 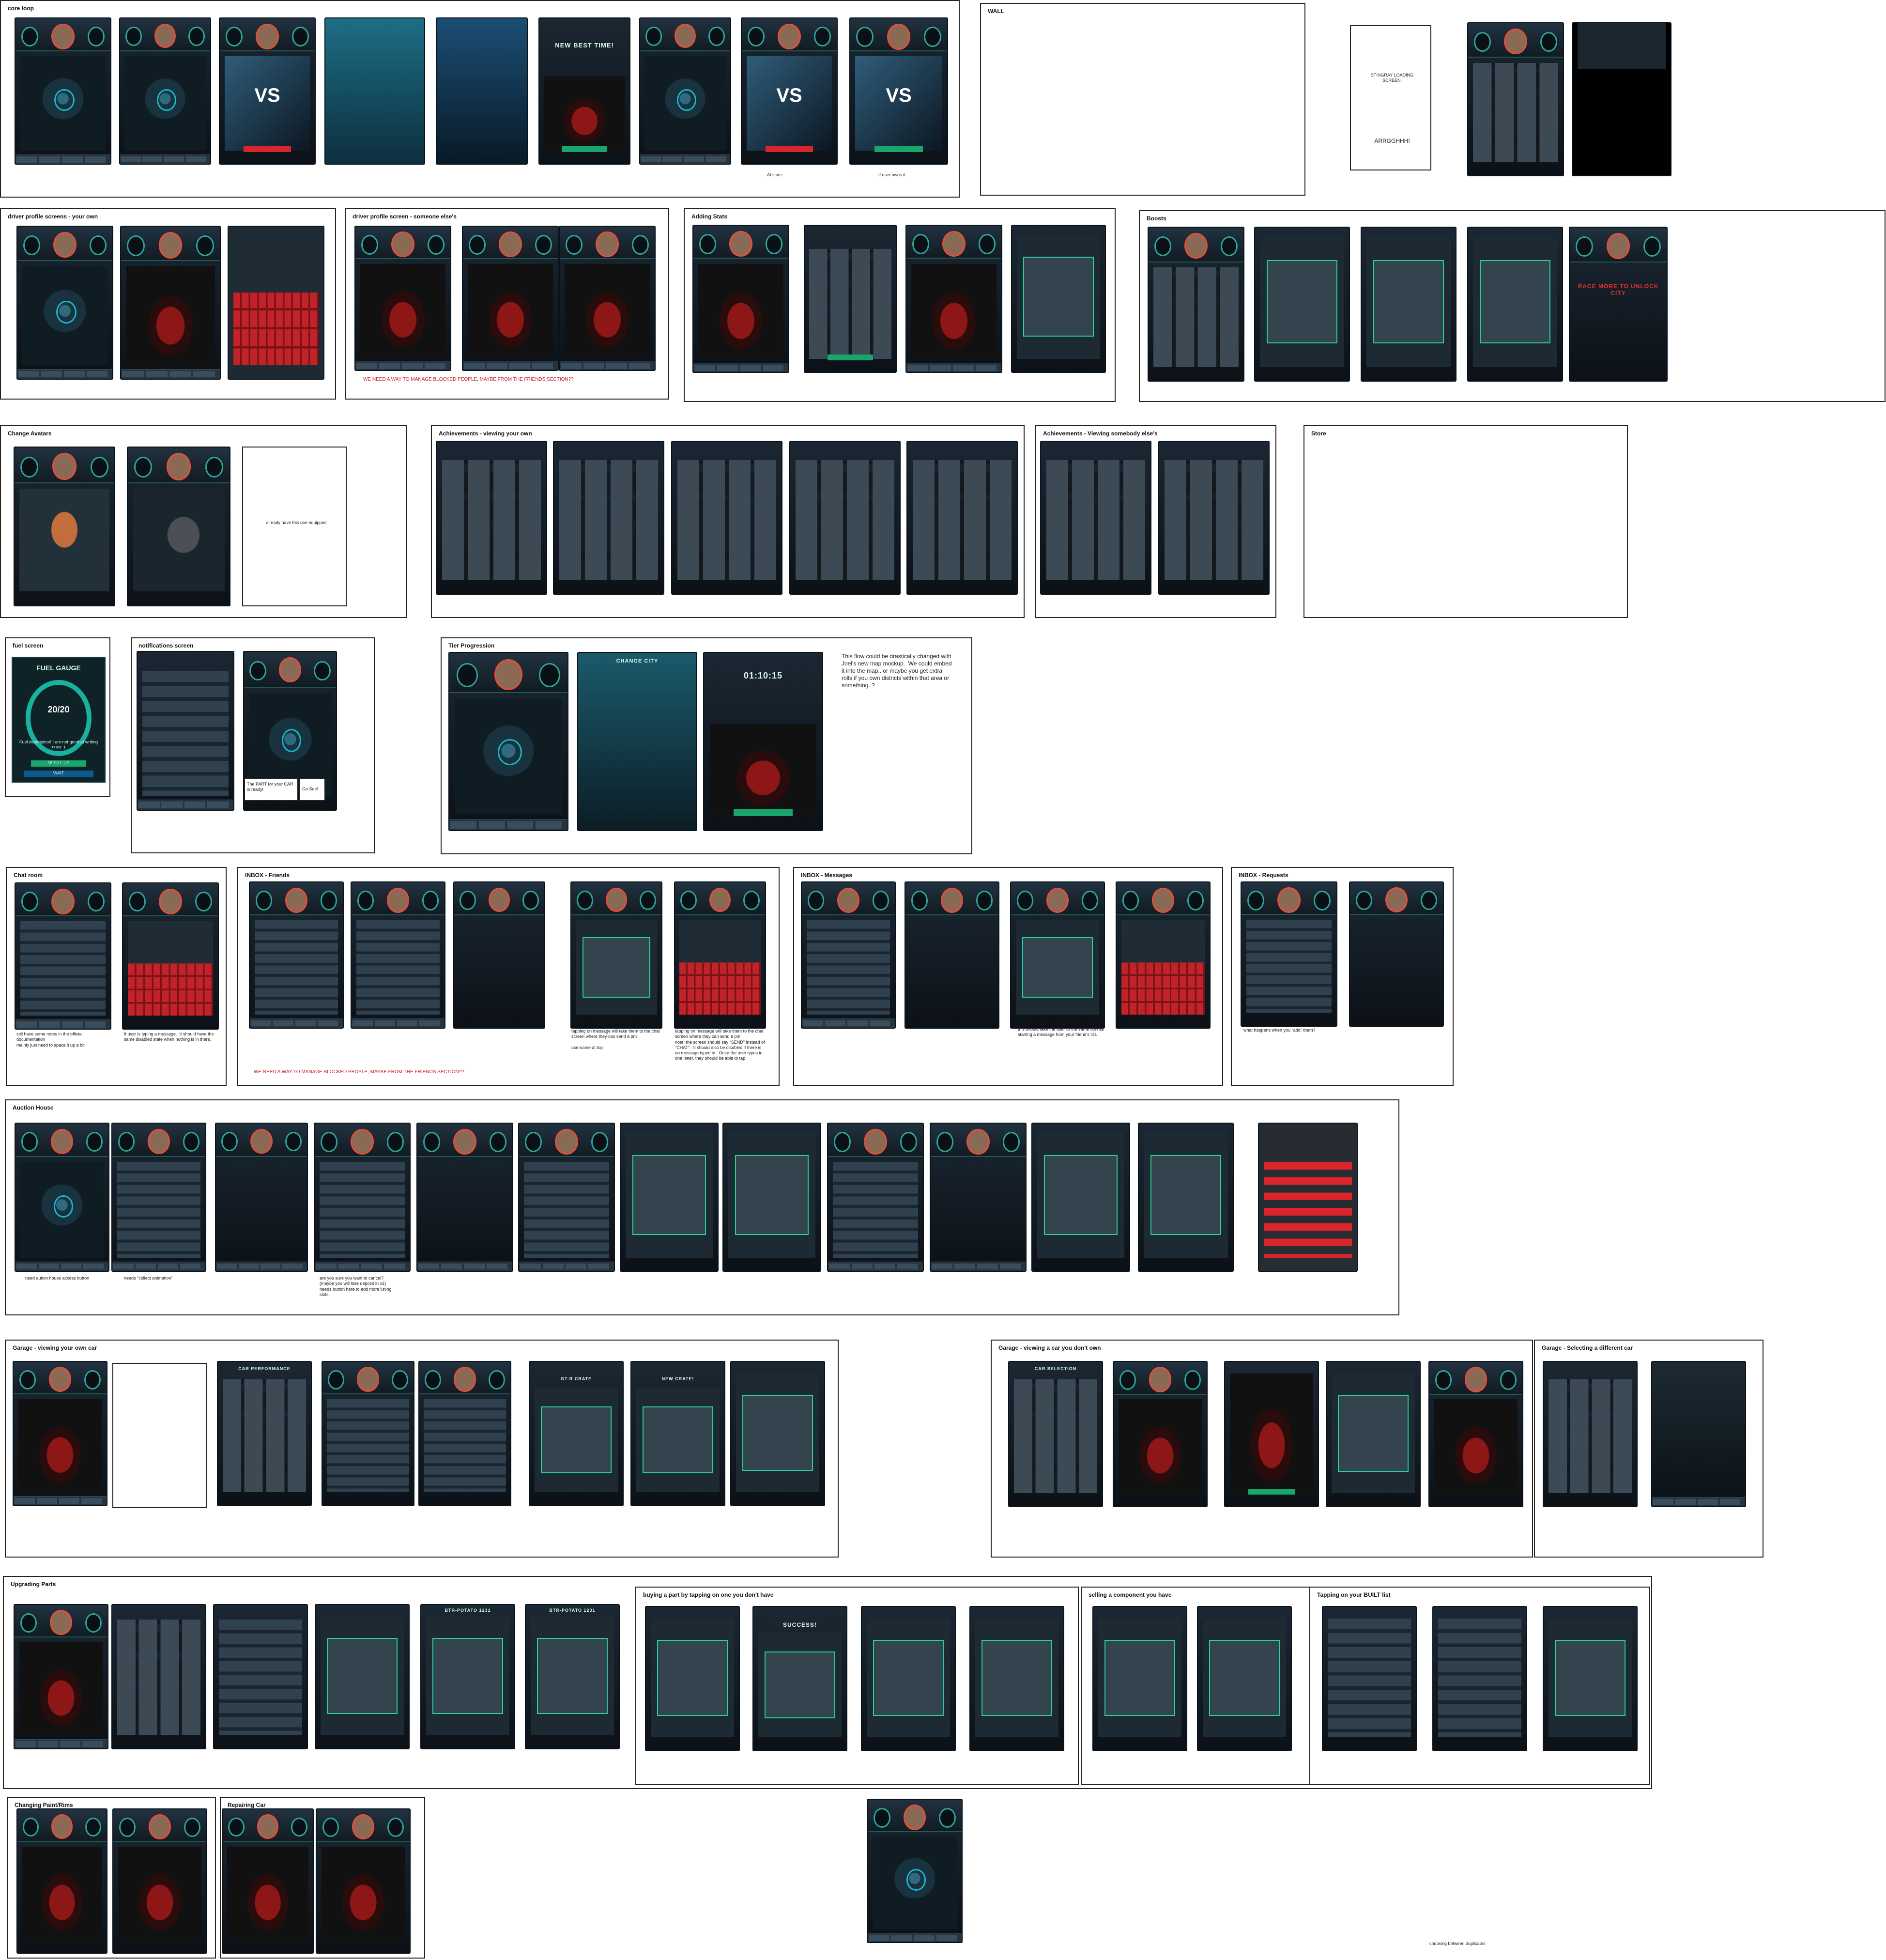 I want to click on section-title: selling a component you have, so click(x=1130, y=1594).